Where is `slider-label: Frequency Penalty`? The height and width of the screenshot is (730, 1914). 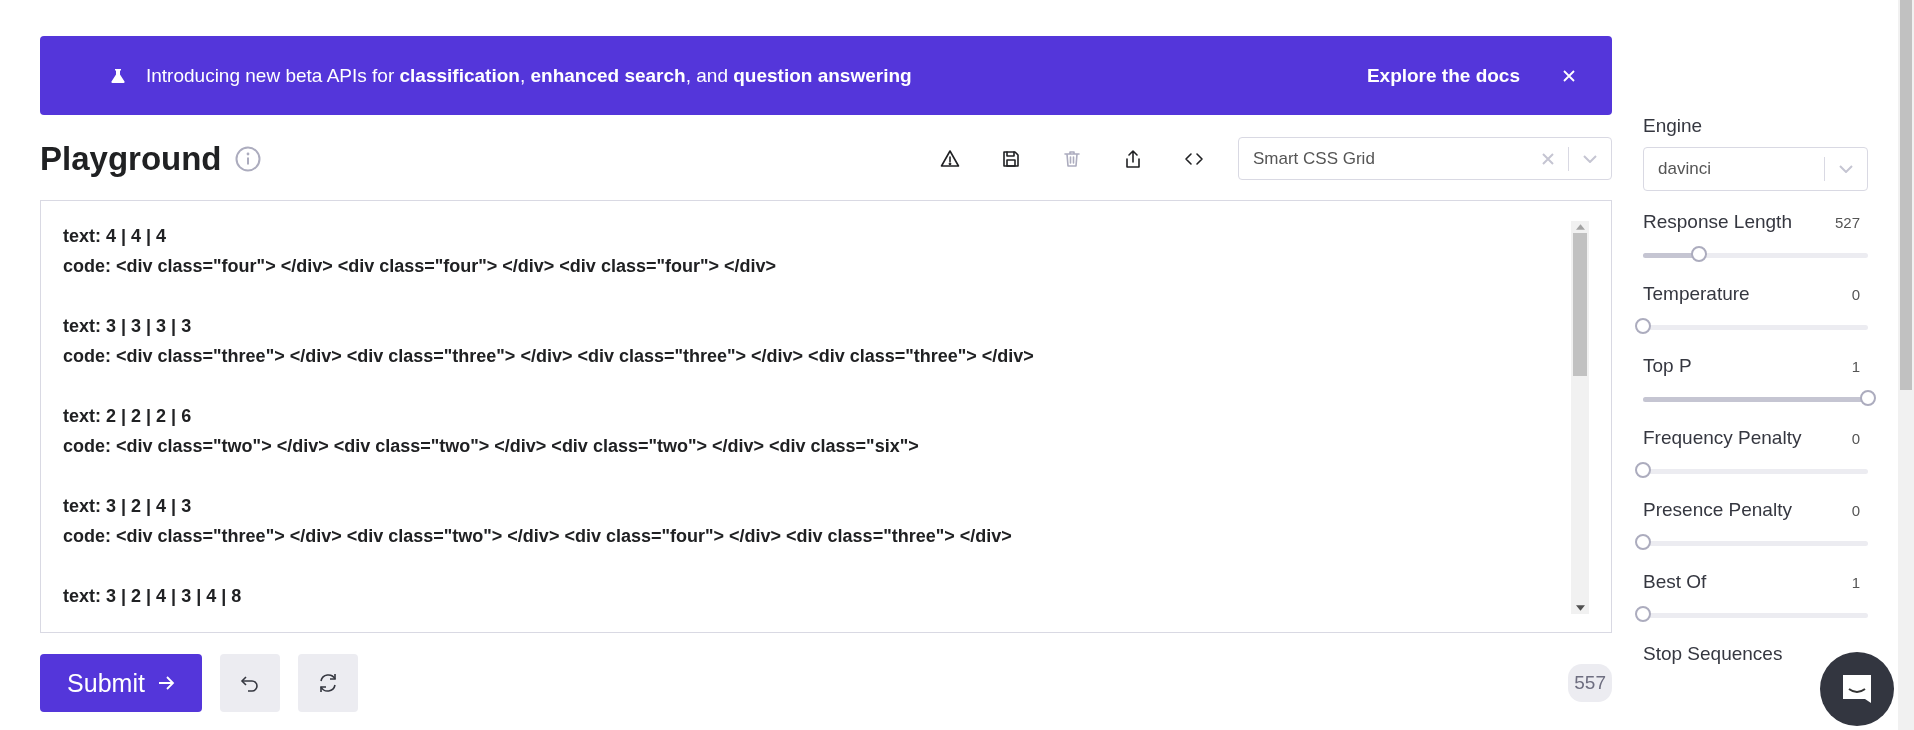 slider-label: Frequency Penalty is located at coordinates (1722, 438).